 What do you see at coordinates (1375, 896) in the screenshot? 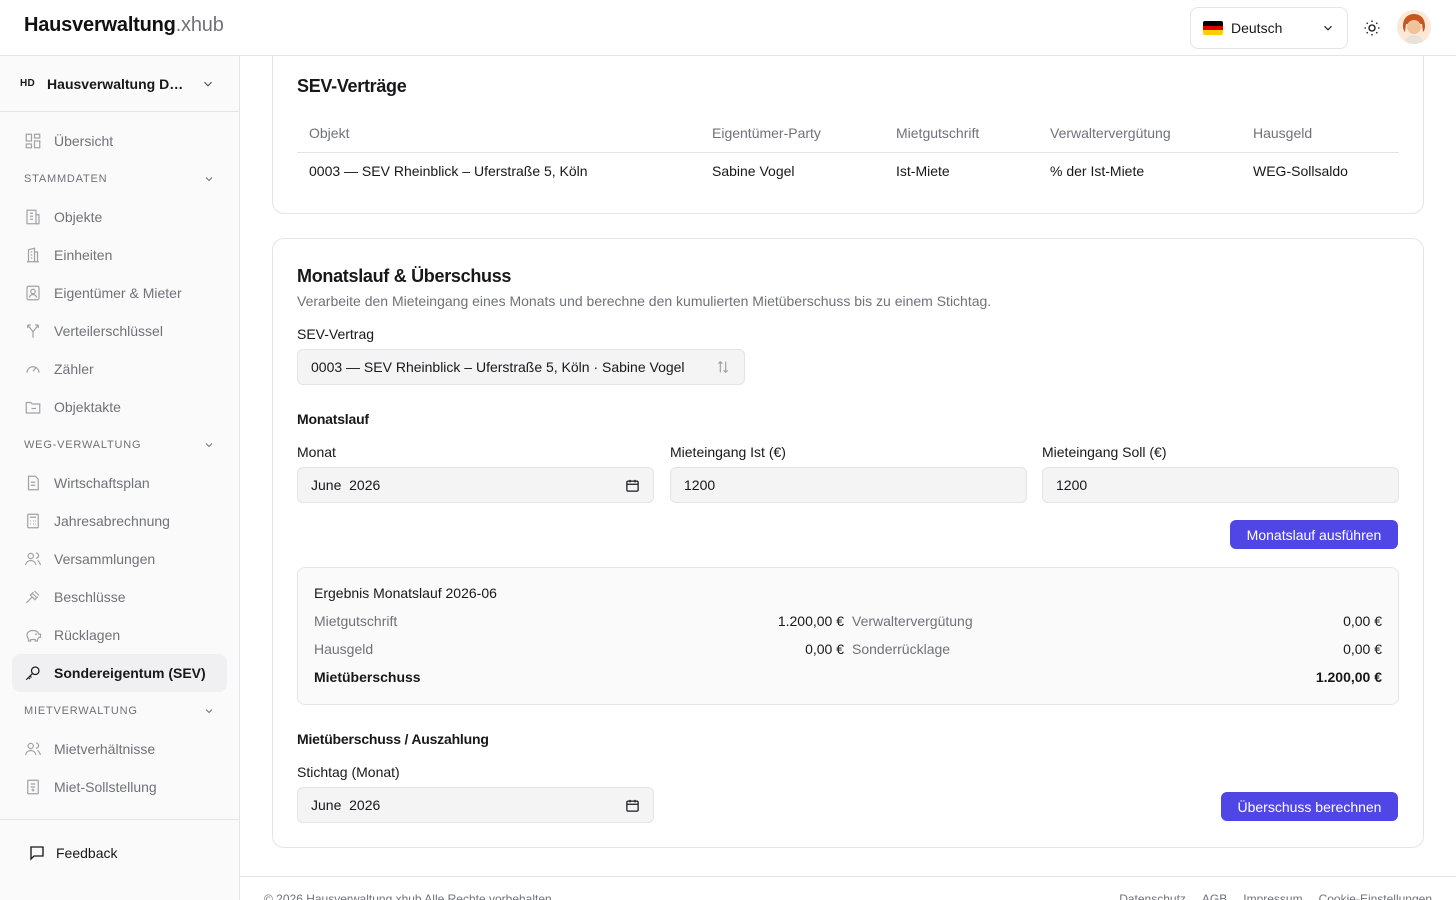
I see `footer-link-cookie: Cookie-Einstellungen` at bounding box center [1375, 896].